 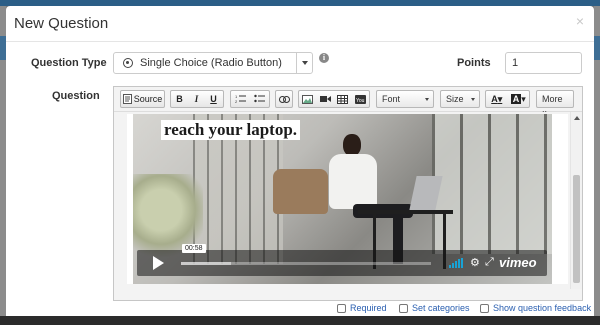 I want to click on media-group: You, so click(x=334, y=99).